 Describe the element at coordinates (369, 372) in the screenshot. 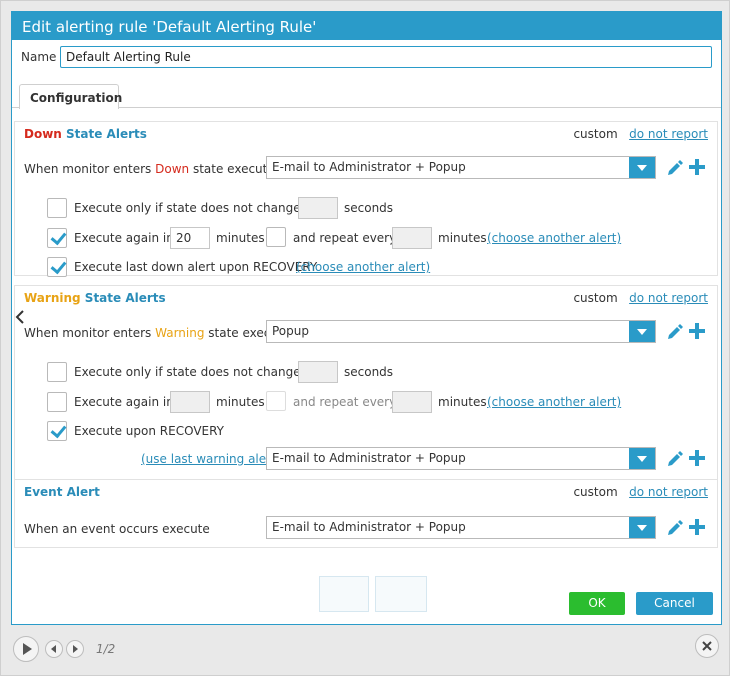

I see `warning-opt1-unit: seconds` at that location.